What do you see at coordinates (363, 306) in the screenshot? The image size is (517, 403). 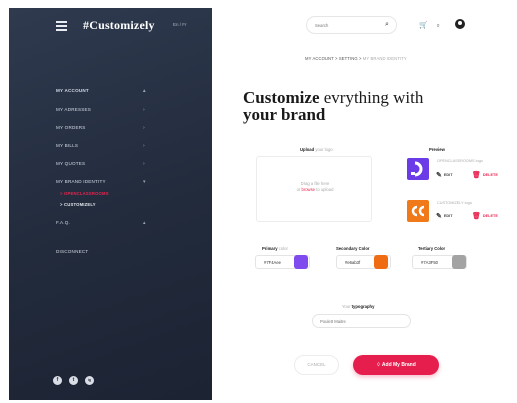 I see `typography-label-text: typography` at bounding box center [363, 306].